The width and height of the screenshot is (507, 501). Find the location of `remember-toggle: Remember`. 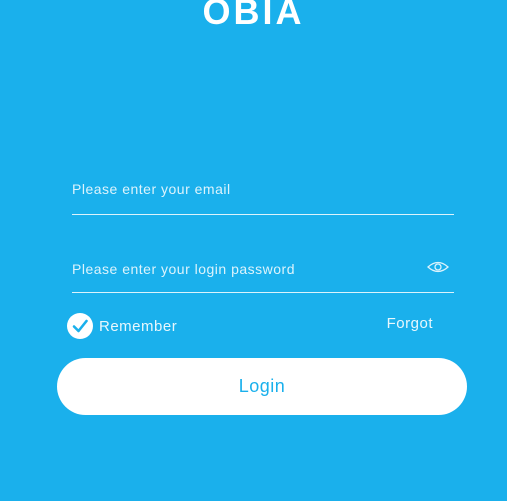

remember-toggle: Remember is located at coordinates (122, 326).